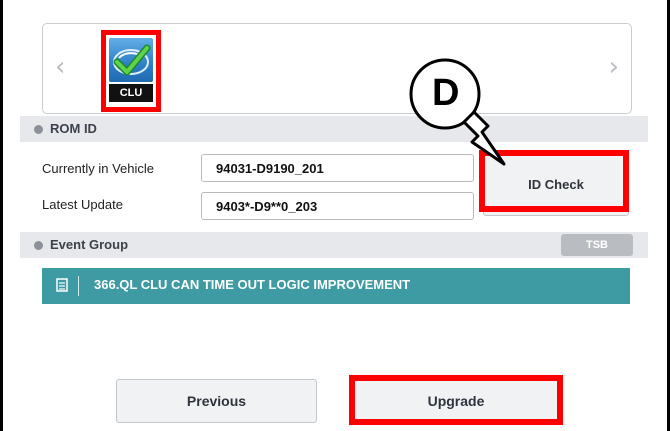 The image size is (670, 431). What do you see at coordinates (131, 93) in the screenshot?
I see `clu-module-label: CLU` at bounding box center [131, 93].